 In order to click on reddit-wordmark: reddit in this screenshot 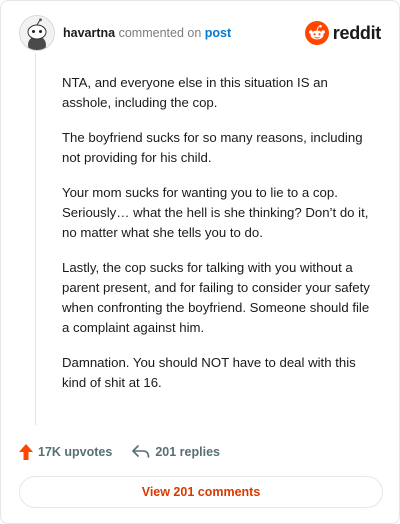, I will do `click(357, 32)`.